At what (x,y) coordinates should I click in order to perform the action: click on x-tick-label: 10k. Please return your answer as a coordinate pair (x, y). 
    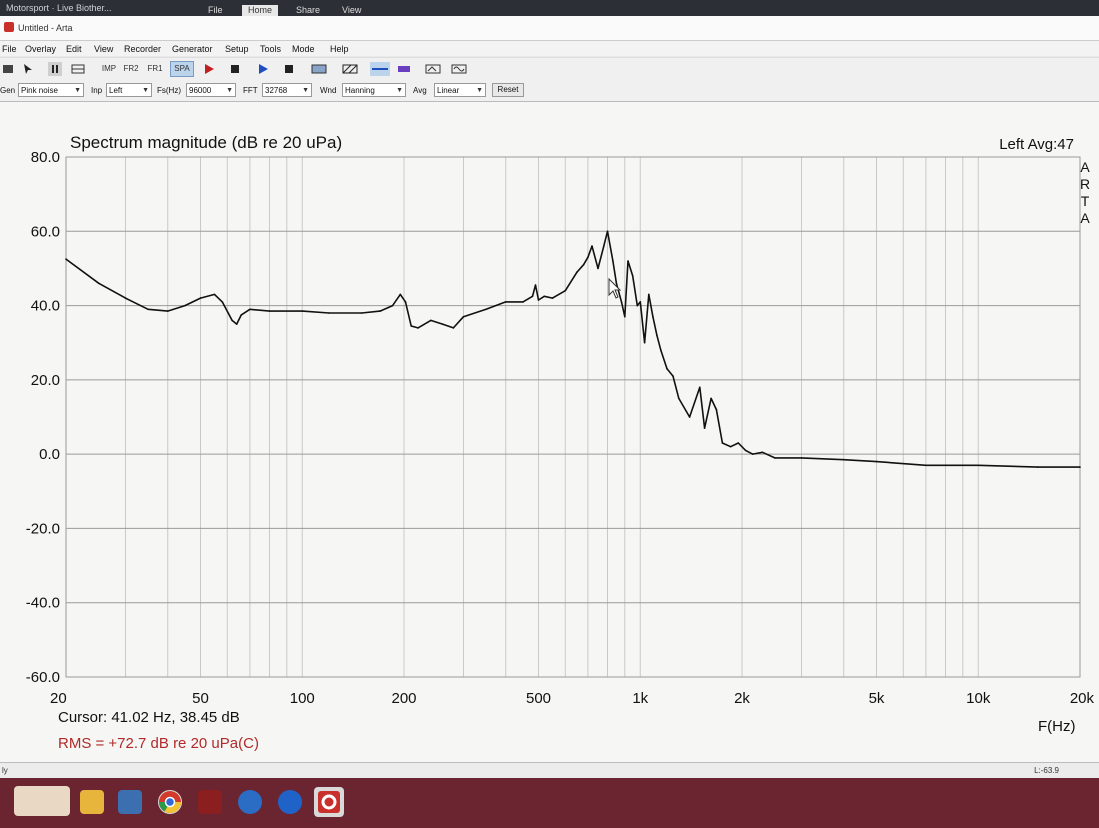
    Looking at the image, I should click on (978, 698).